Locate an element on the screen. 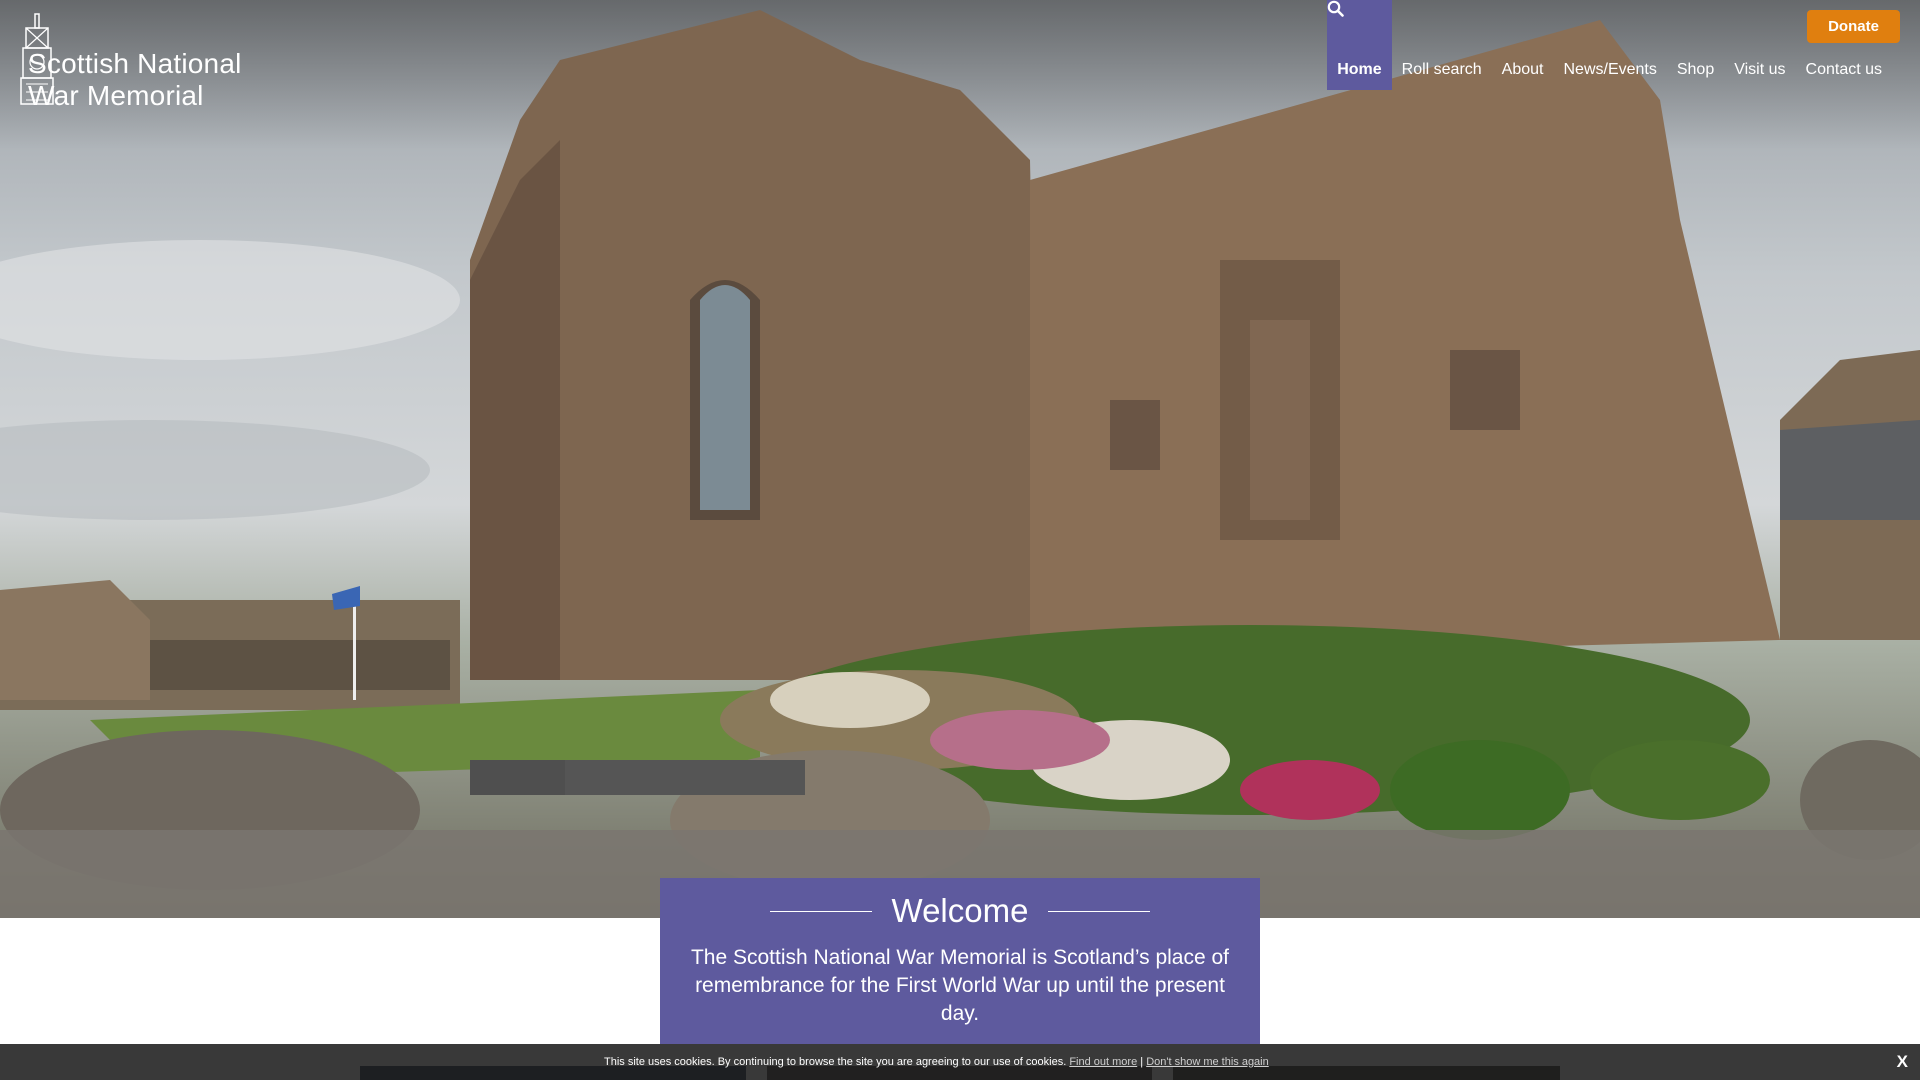  site-title: Scottish National War Memorial is located at coordinates (135, 80).